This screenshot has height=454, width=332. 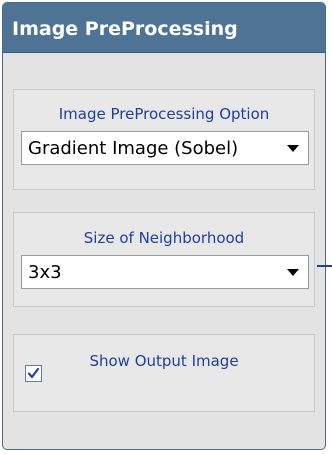 What do you see at coordinates (125, 29) in the screenshot?
I see `panel-title: Image PreProcessing` at bounding box center [125, 29].